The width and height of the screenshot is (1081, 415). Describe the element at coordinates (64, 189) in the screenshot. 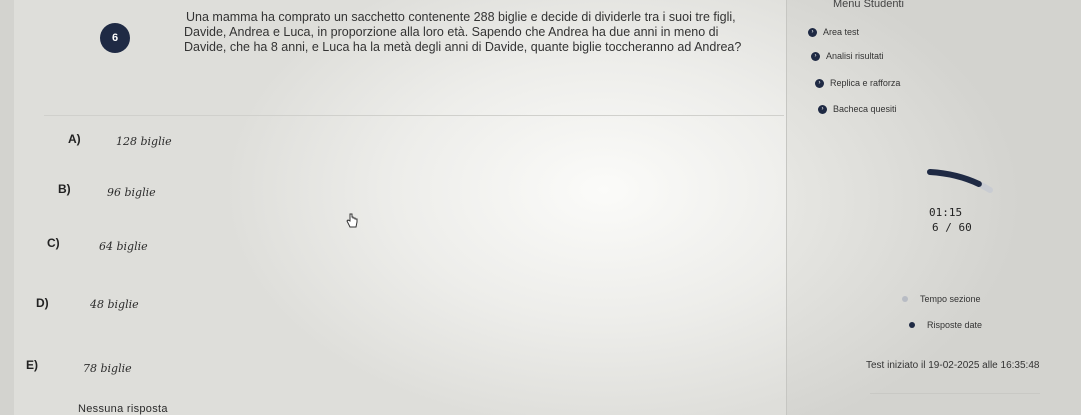

I see `option-letter: B)` at that location.